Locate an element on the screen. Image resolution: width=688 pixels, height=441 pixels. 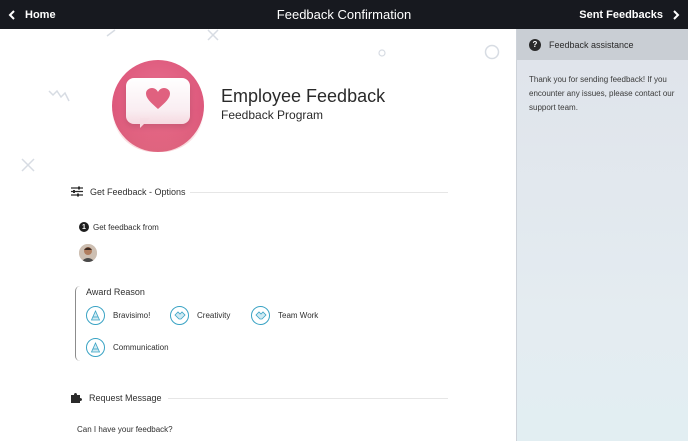
options-section-header: Get Feedback - Options is located at coordinates (128, 191).